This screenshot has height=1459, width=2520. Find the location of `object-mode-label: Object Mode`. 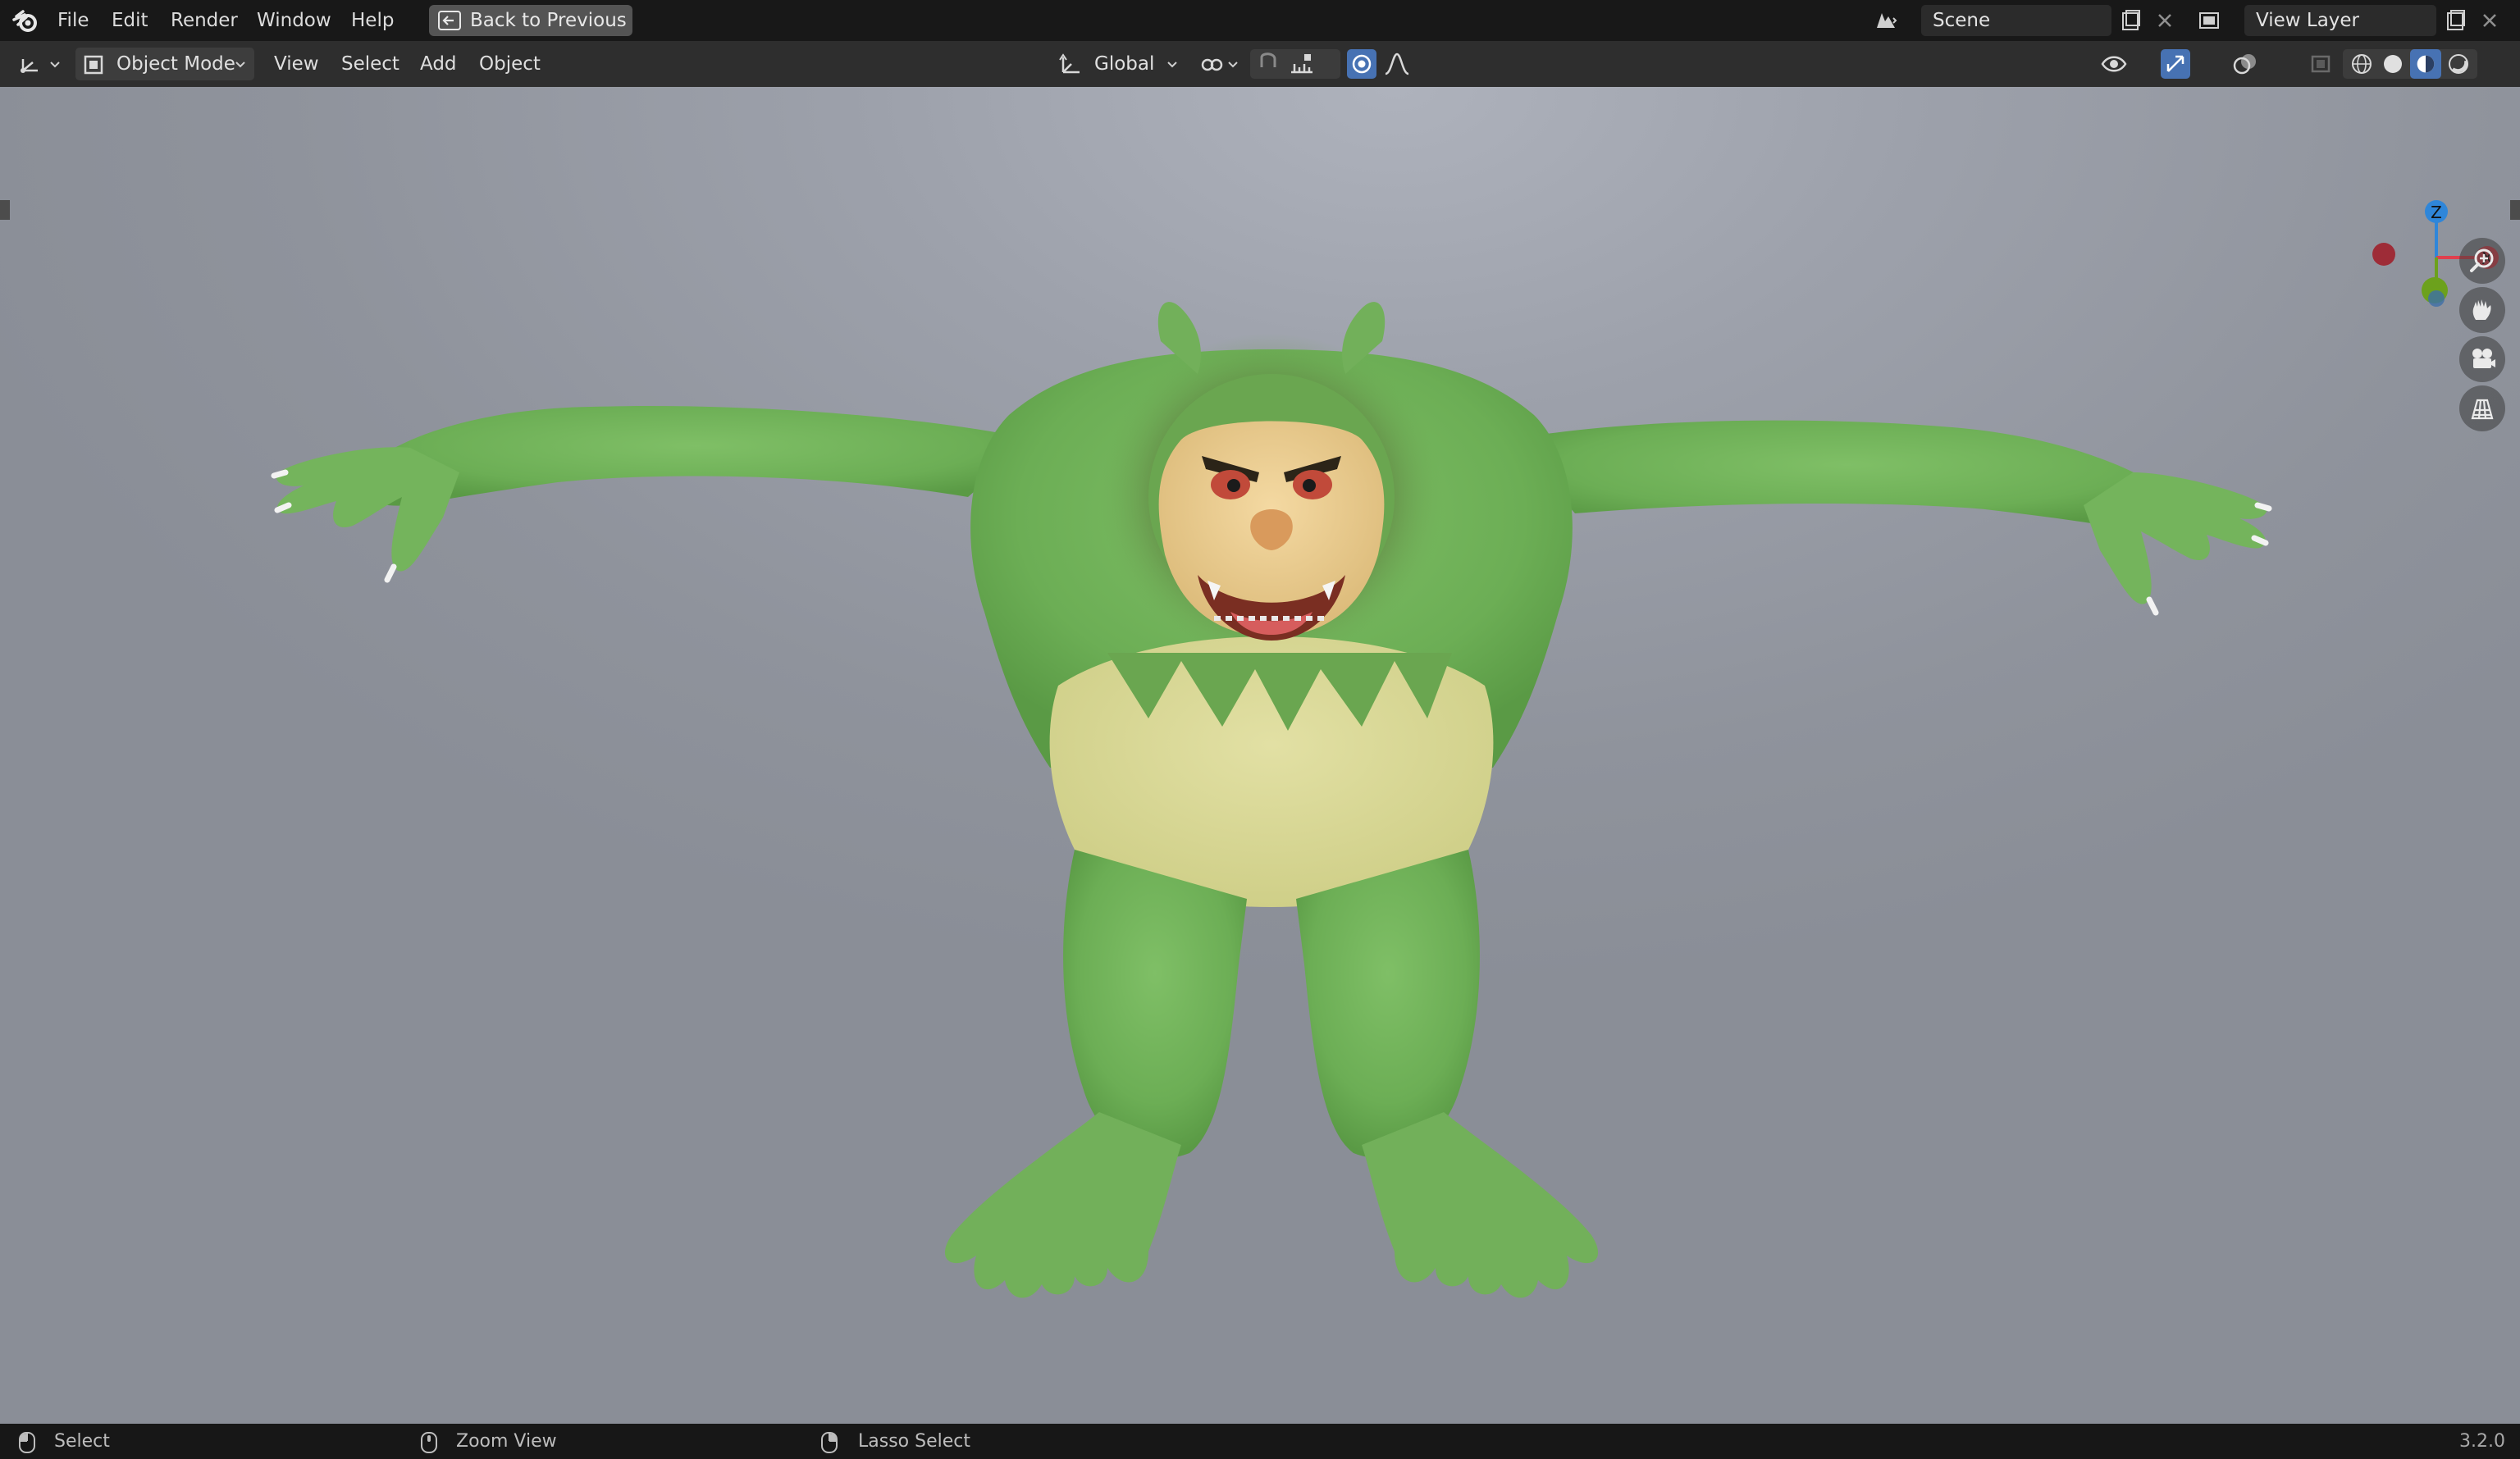

object-mode-label: Object Mode is located at coordinates (175, 64).